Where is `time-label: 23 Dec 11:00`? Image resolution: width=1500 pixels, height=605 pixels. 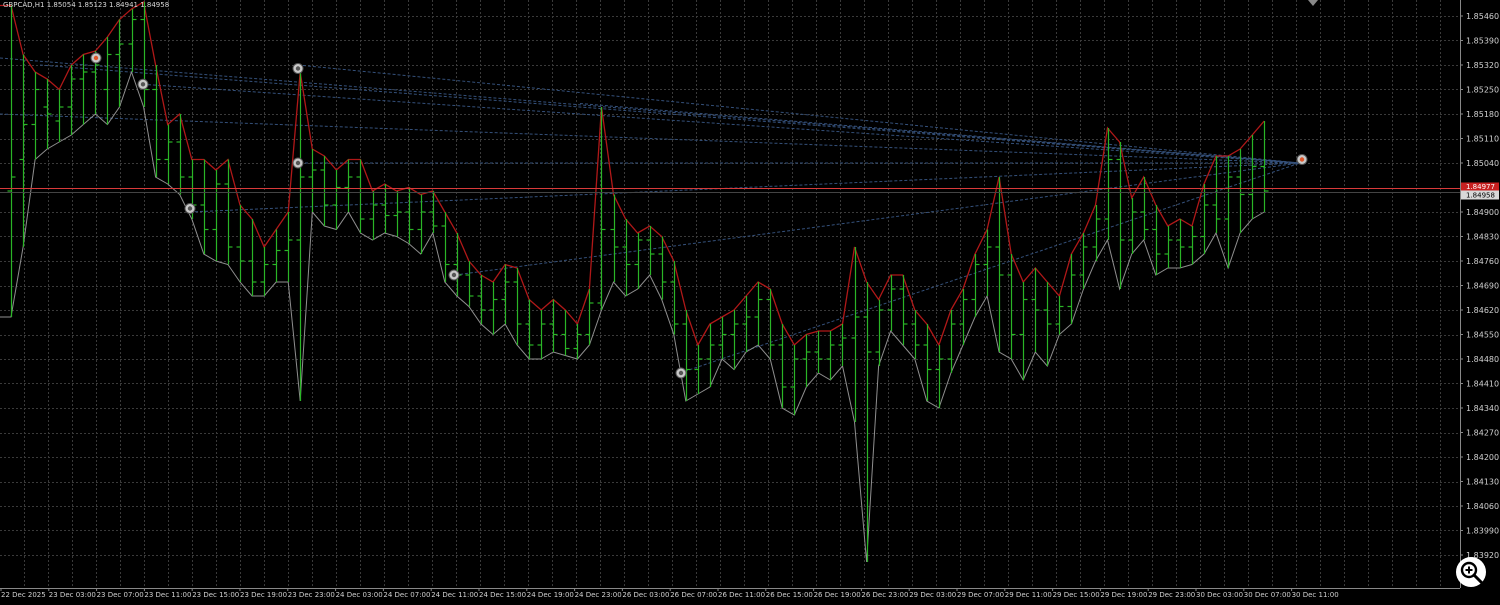
time-label: 23 Dec 11:00 is located at coordinates (167, 595).